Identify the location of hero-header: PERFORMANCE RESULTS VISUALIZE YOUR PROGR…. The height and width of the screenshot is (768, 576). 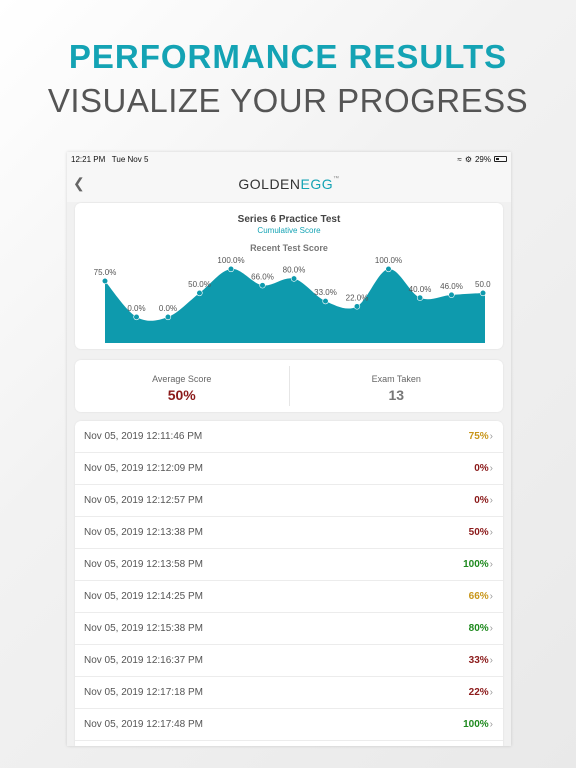
(288, 79).